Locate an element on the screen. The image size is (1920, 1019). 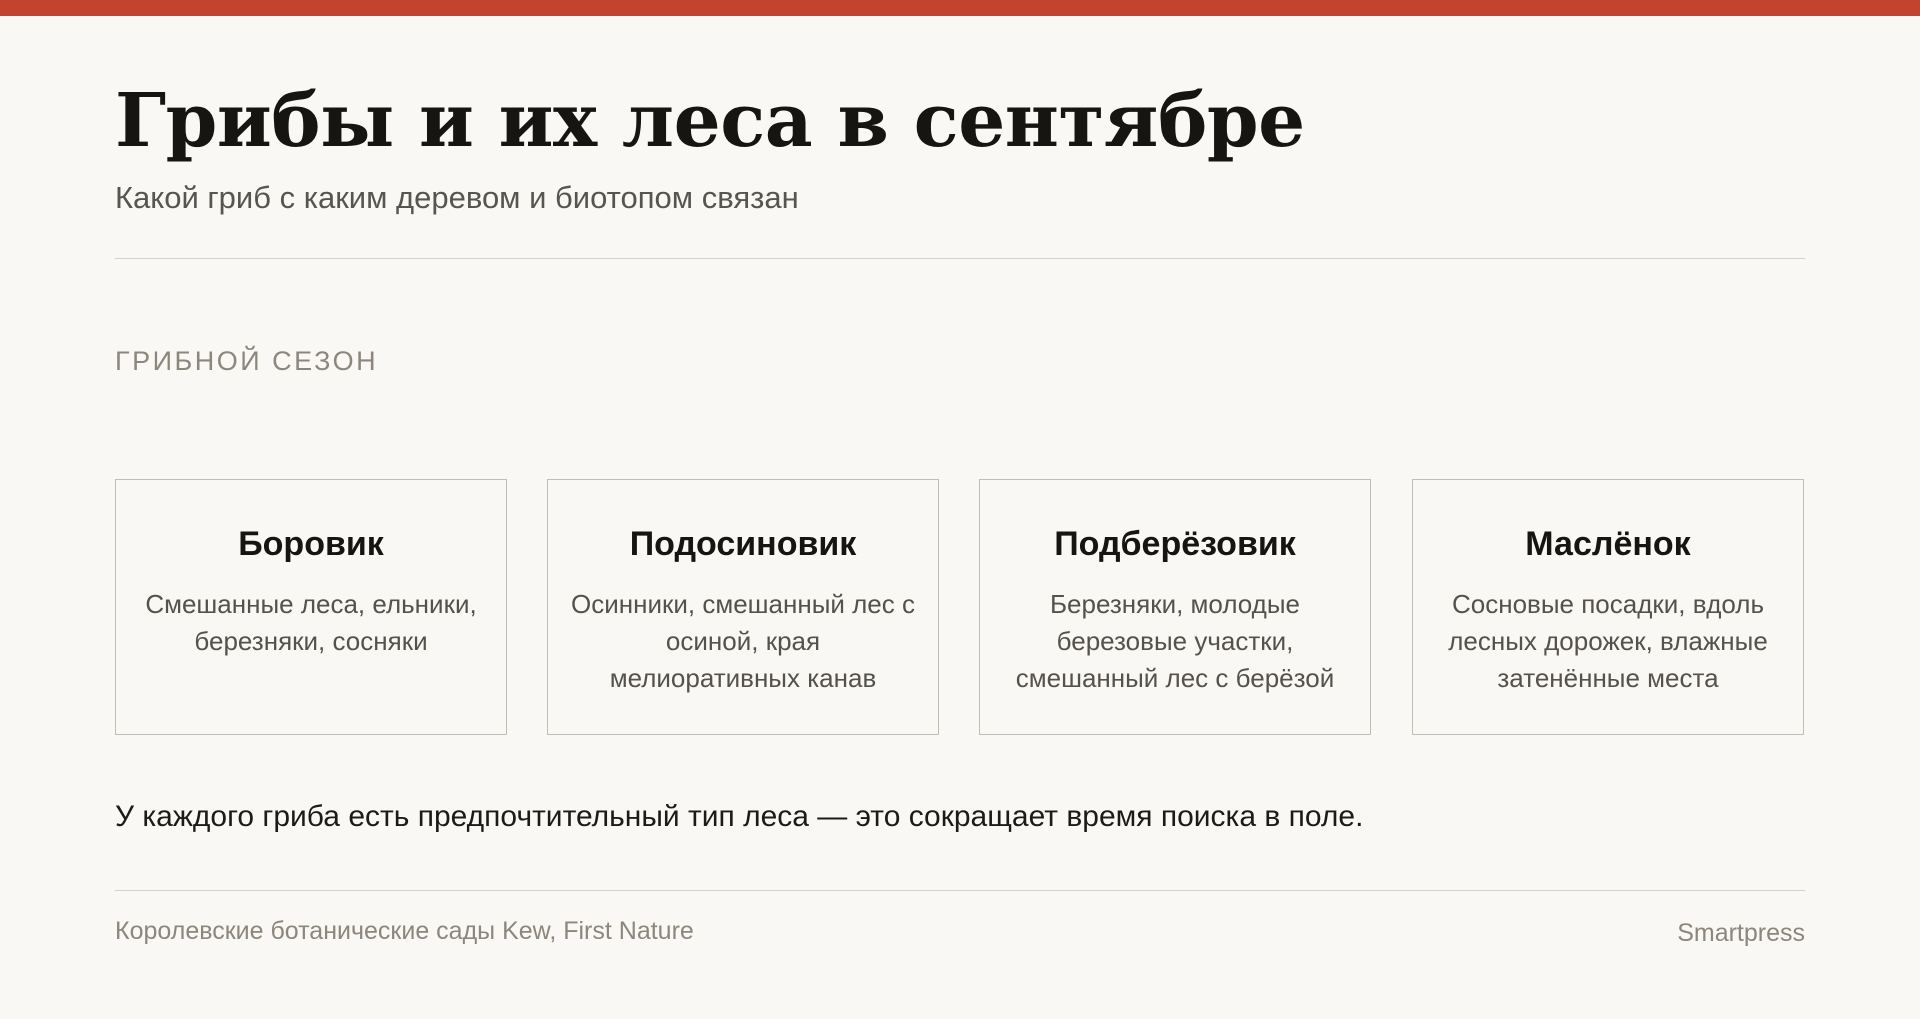
mushroom-name: Маслёнок is located at coordinates (1608, 544).